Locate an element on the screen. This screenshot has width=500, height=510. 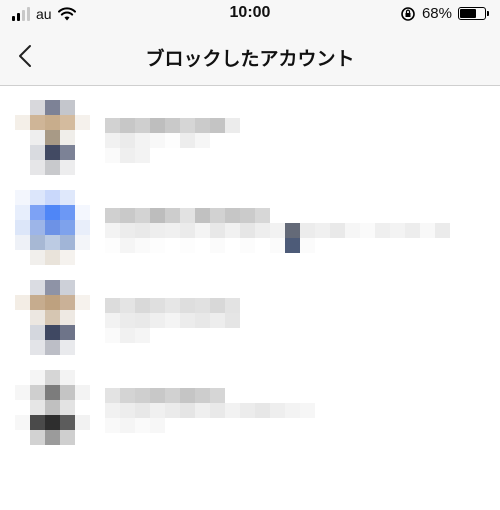
battery-fill is located at coordinates (468, 13).